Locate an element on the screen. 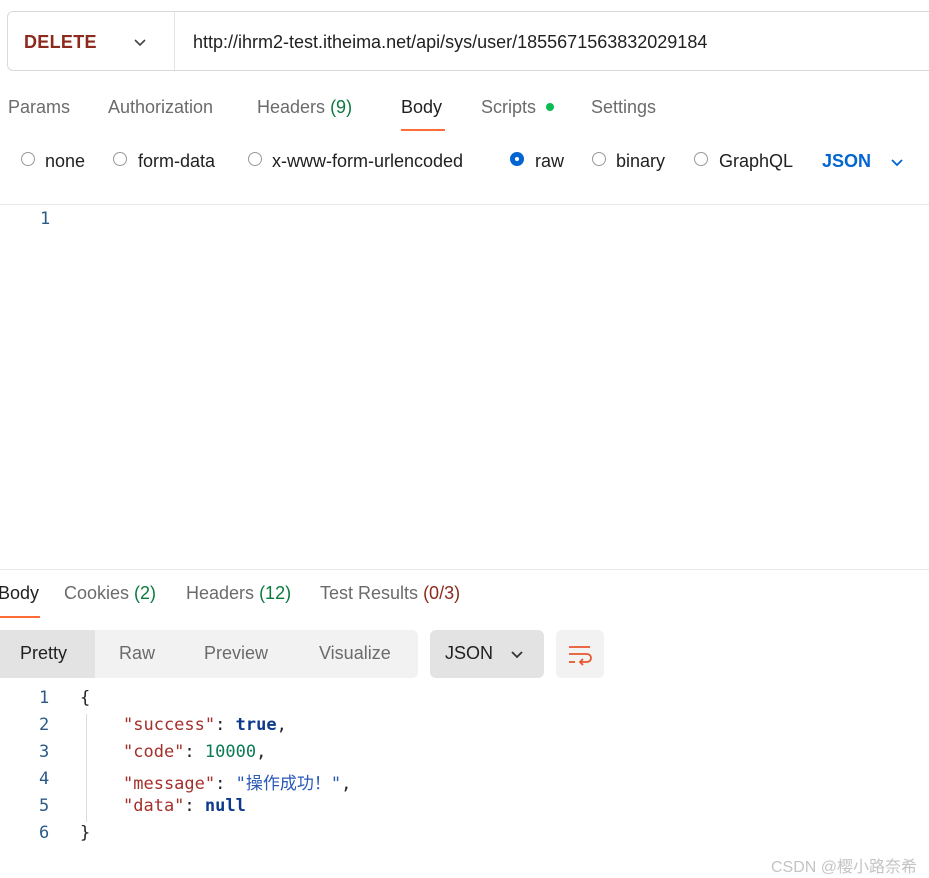 This screenshot has height=878, width=929. radio-binary is located at coordinates (599, 159).